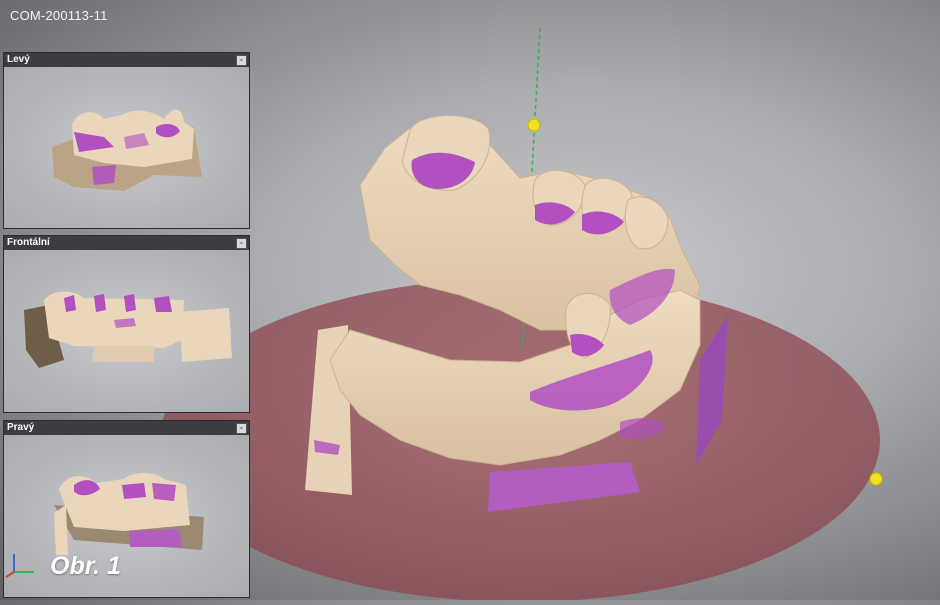 The height and width of the screenshot is (605, 940). What do you see at coordinates (28, 242) in the screenshot?
I see `panel-title: Frontální` at bounding box center [28, 242].